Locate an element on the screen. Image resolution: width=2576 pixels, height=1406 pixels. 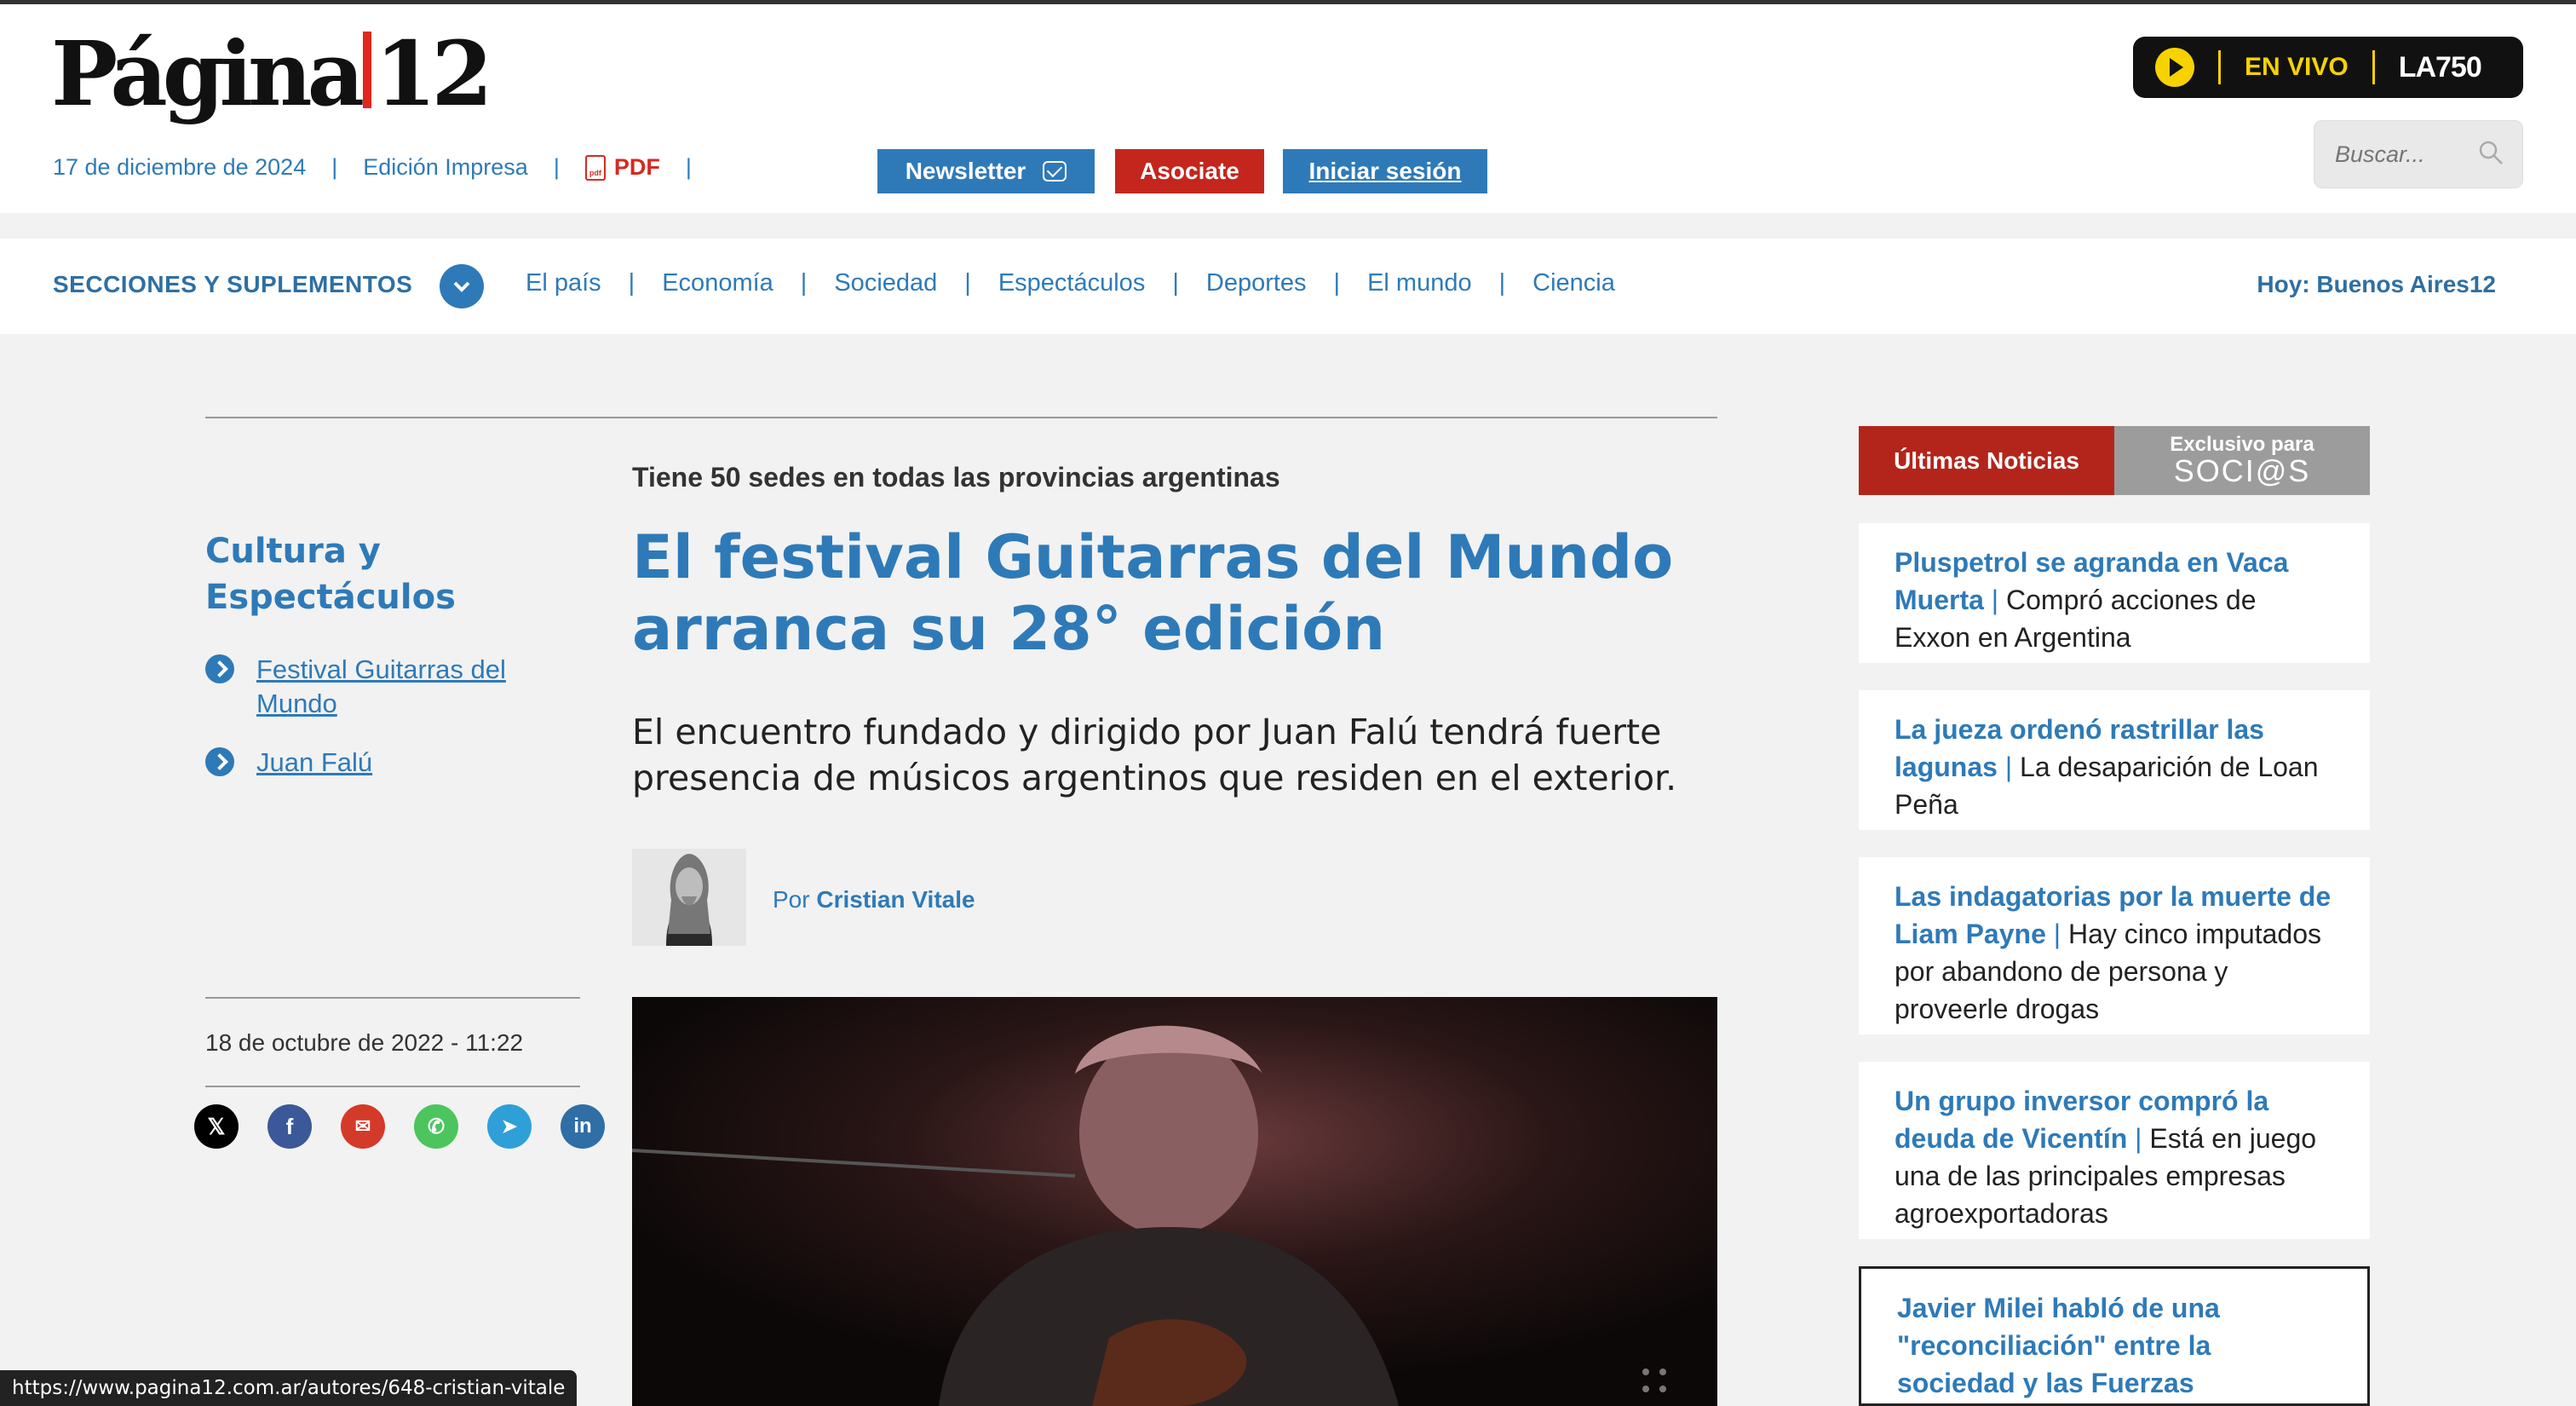
news-tabs: Últimas Noticias Exclusivo para SOCI@S is located at coordinates (2115, 460).